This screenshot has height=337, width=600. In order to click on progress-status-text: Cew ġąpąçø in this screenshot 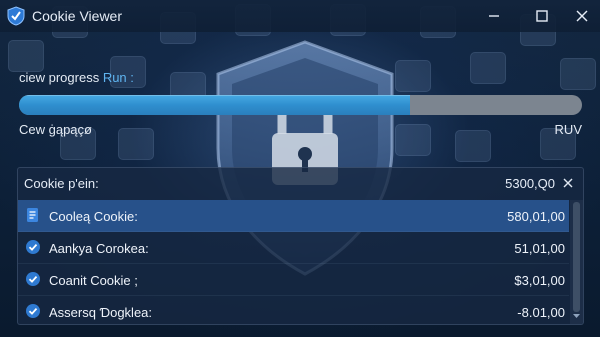, I will do `click(55, 129)`.